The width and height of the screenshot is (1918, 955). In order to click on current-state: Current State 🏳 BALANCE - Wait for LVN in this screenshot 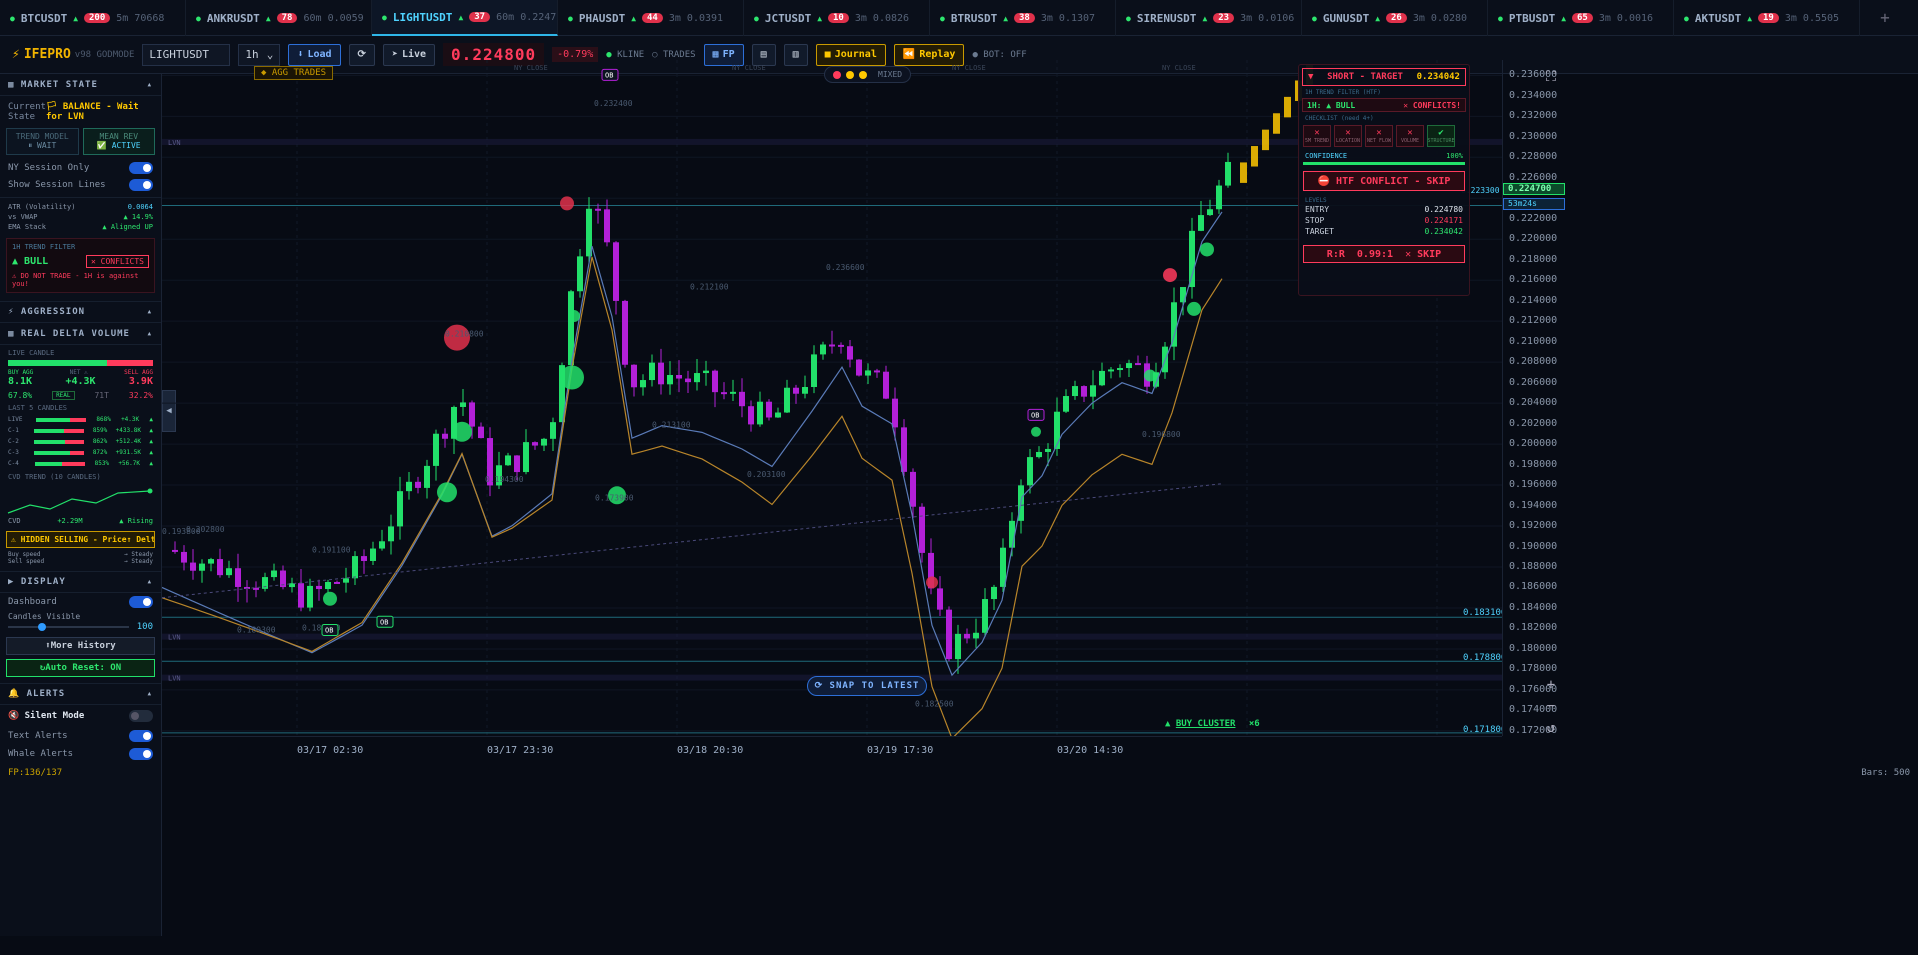, I will do `click(80, 112)`.